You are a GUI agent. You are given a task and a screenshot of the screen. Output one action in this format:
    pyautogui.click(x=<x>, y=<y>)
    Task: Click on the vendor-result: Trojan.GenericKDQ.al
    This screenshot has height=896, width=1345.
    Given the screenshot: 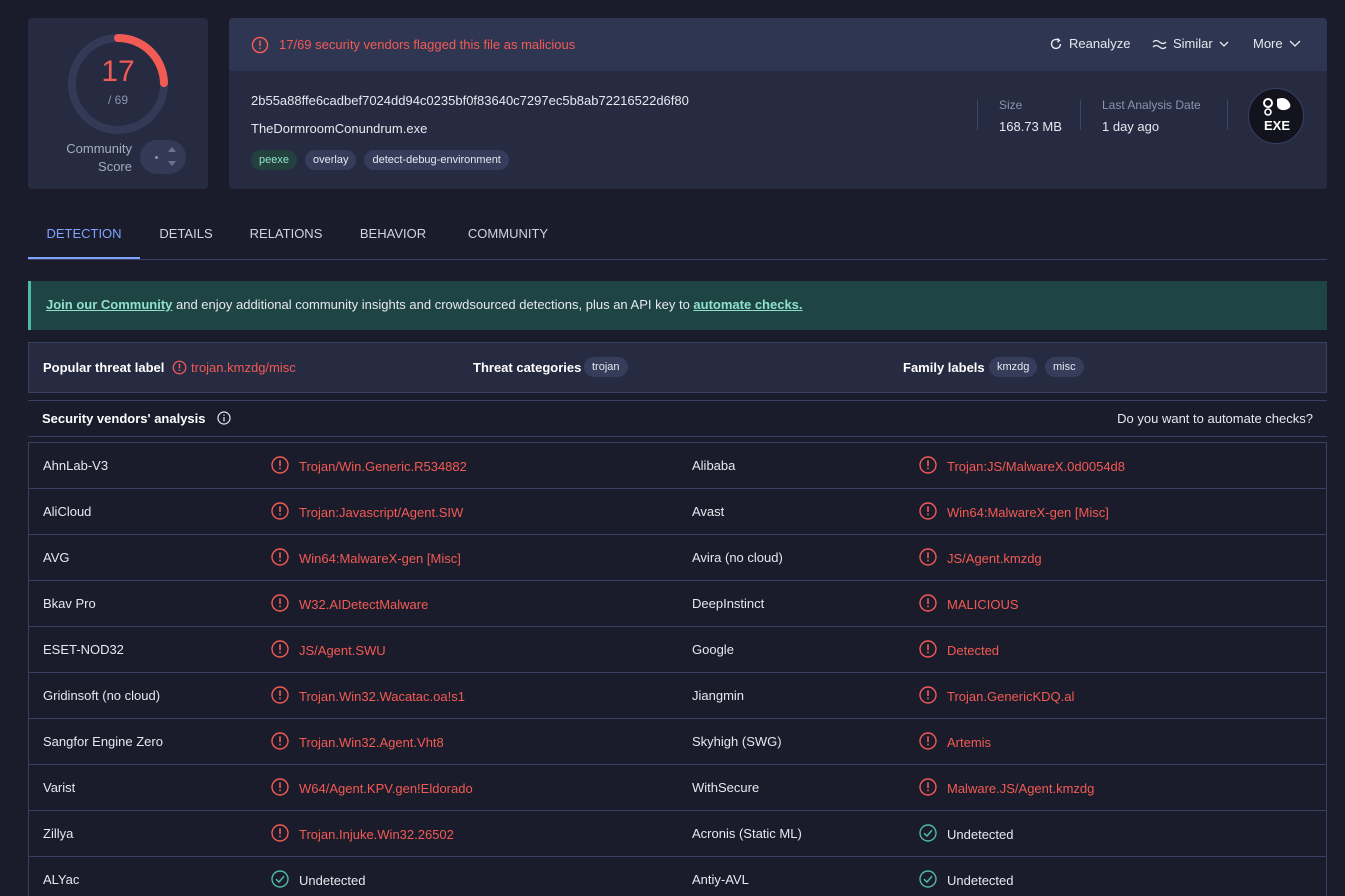 What is the action you would take?
    pyautogui.click(x=996, y=695)
    